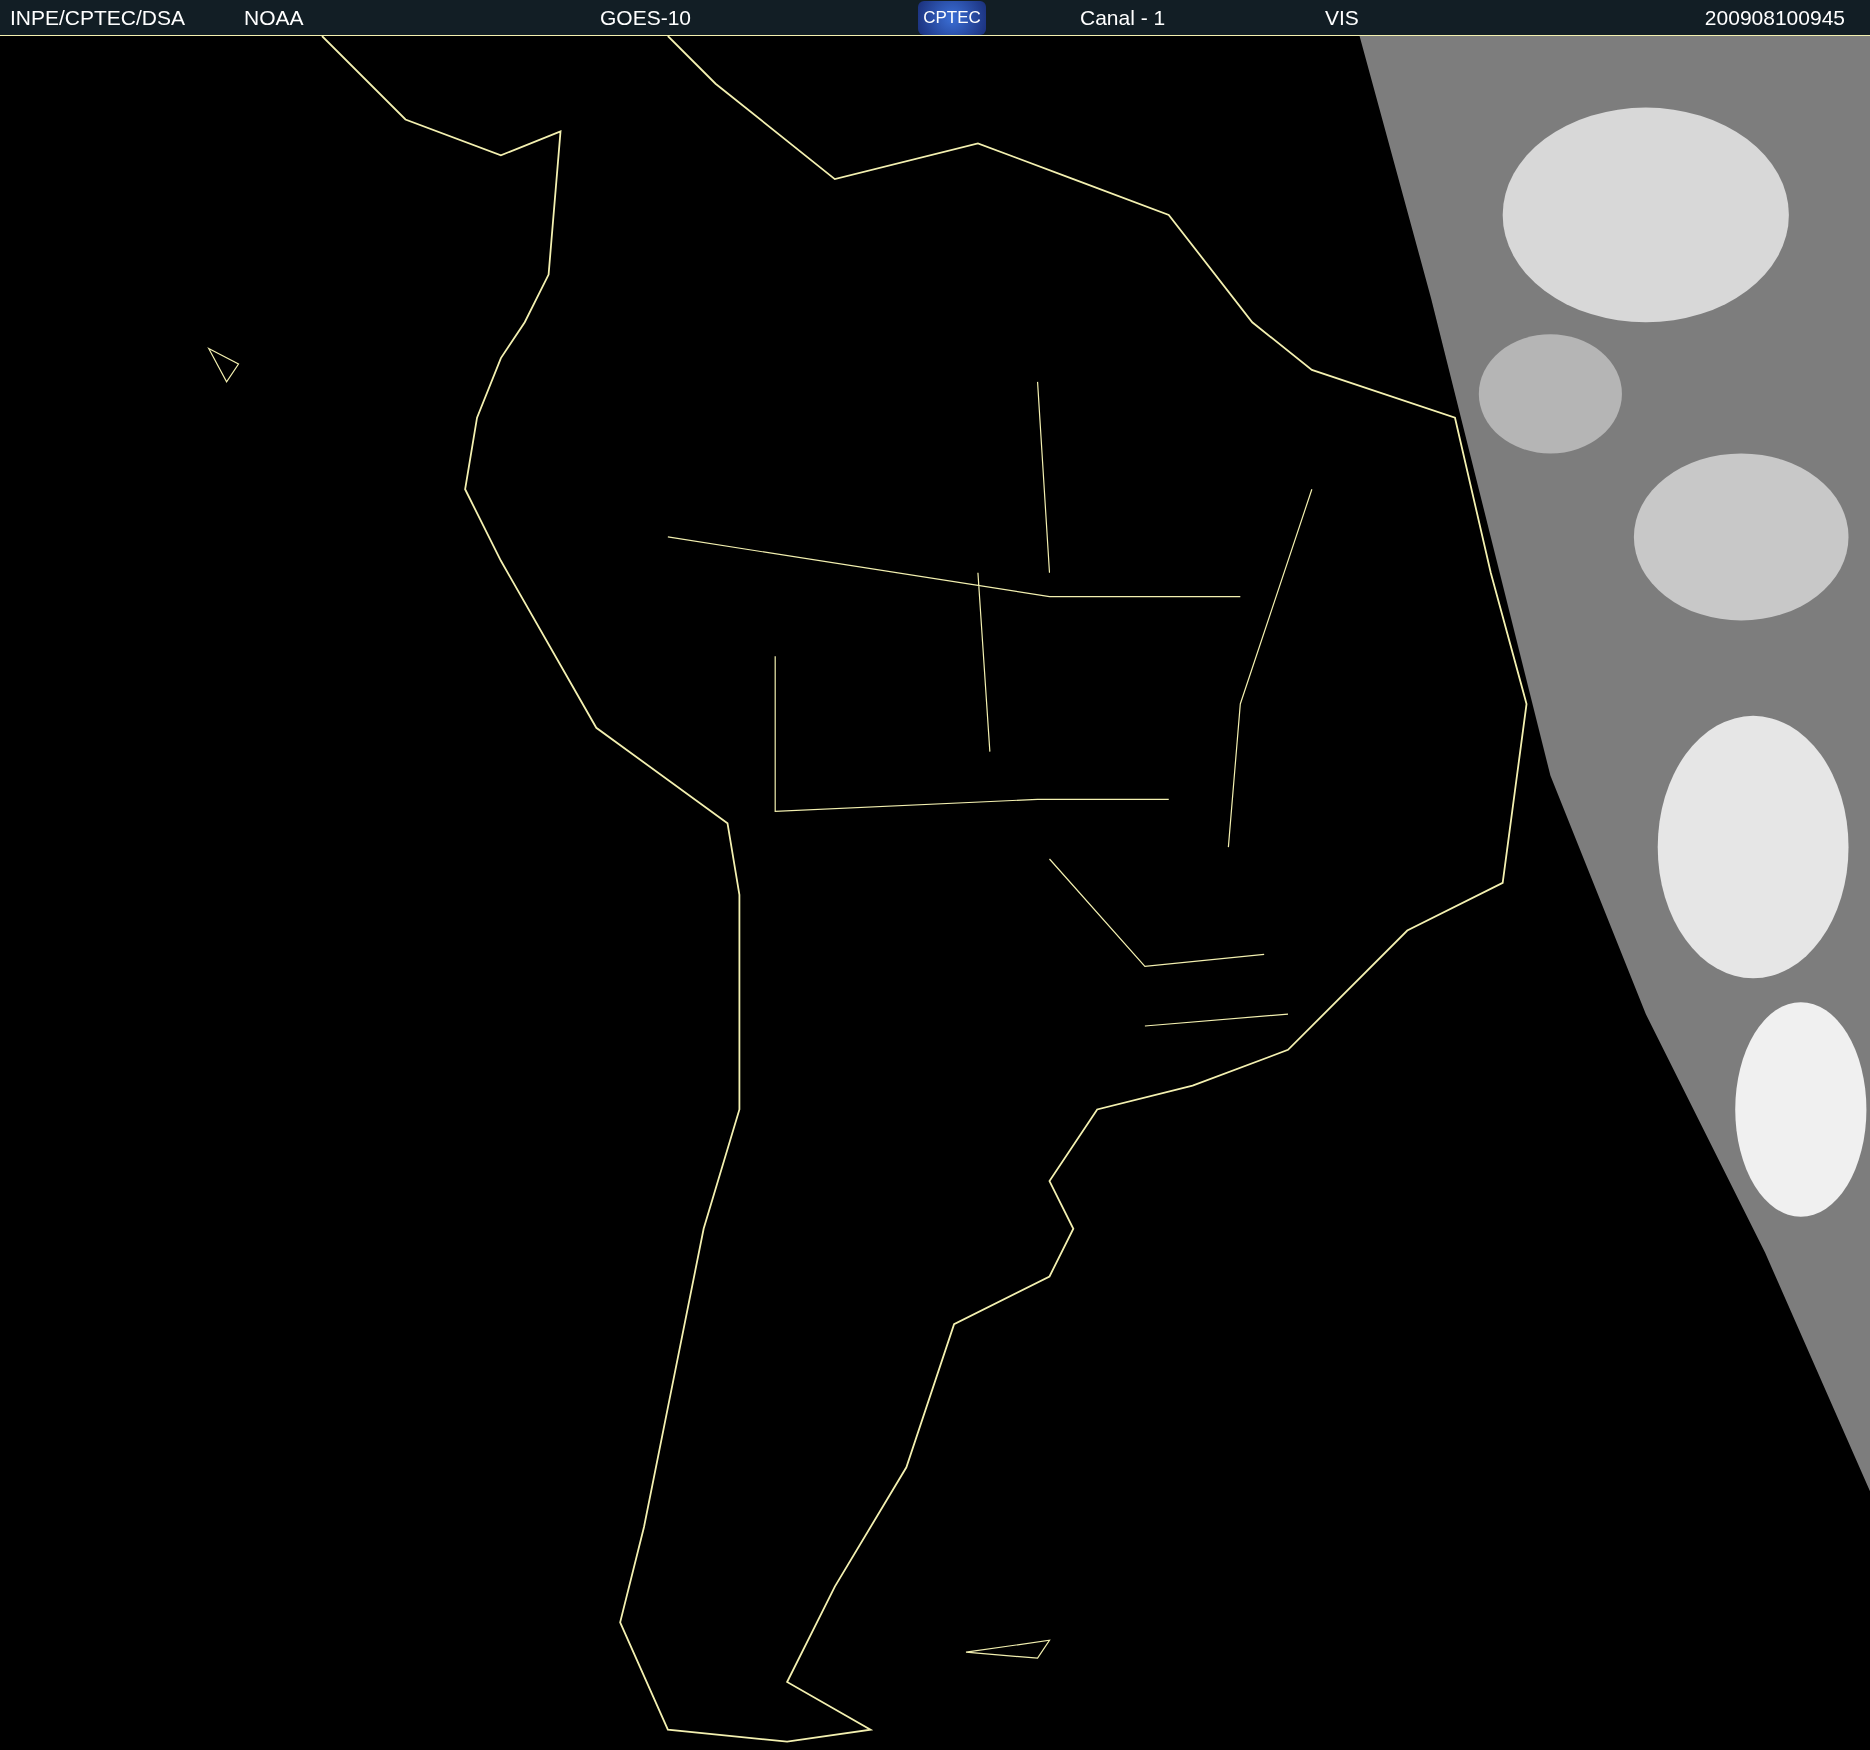  I want to click on timestamp-label: 200908100945, so click(1774, 17).